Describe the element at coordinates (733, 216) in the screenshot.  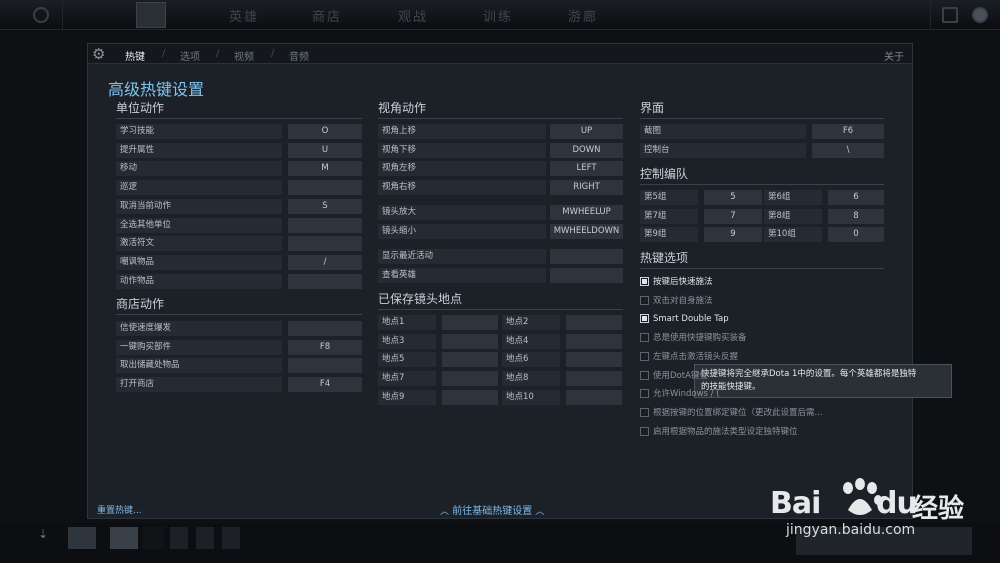
I see `hotkey-binding-button: 7` at that location.